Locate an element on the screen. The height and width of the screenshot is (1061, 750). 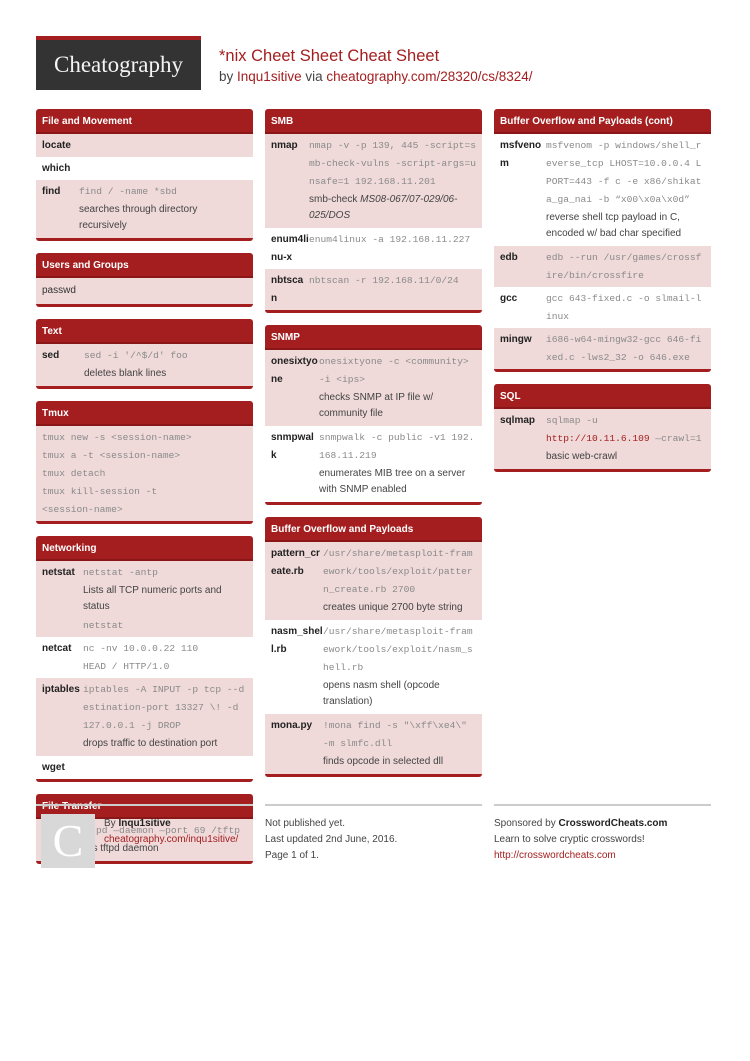
section-title: Tmux is located at coordinates (144, 413).